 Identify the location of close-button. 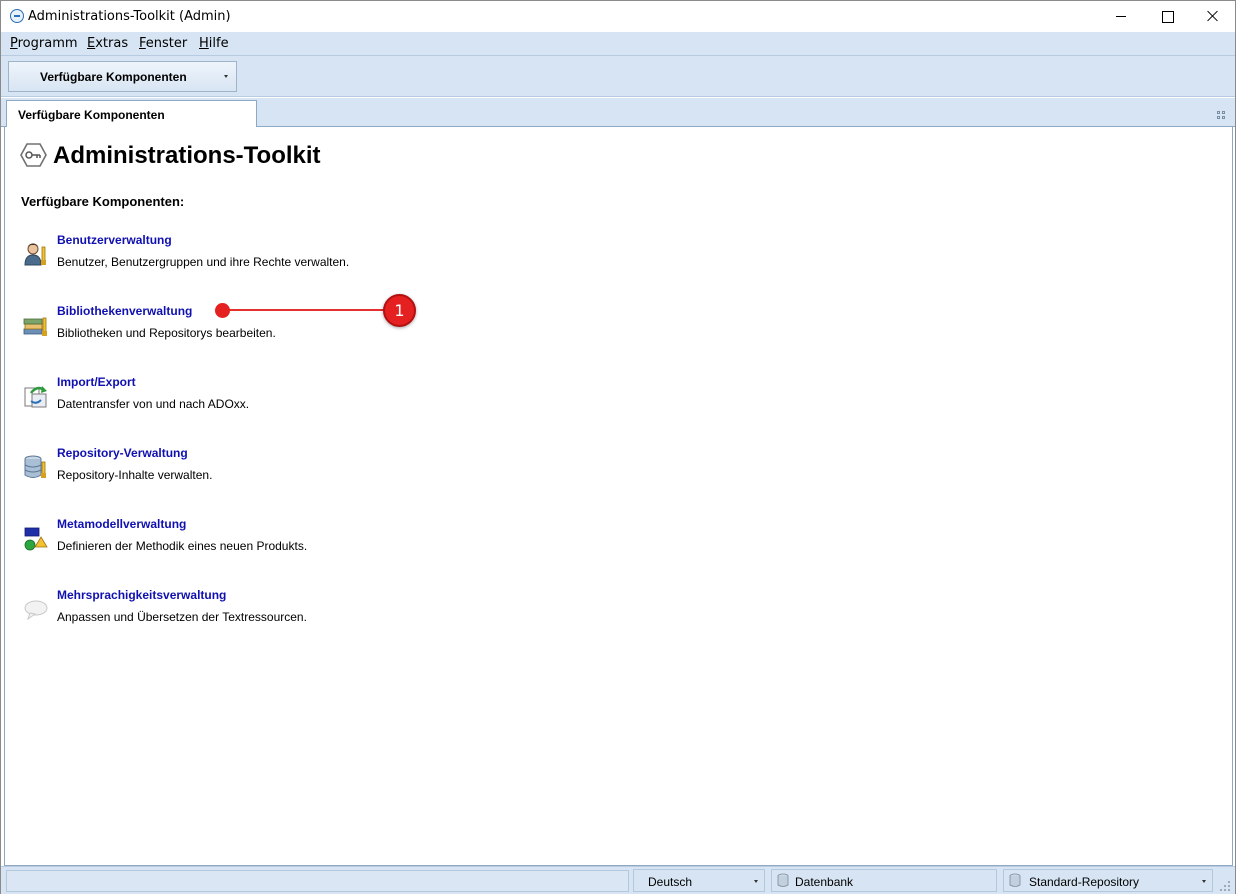
(1213, 16).